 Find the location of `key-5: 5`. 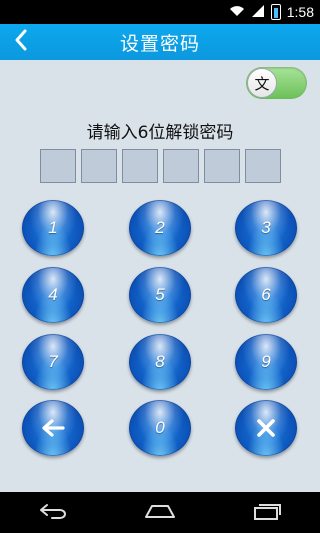

key-5: 5 is located at coordinates (160, 295).